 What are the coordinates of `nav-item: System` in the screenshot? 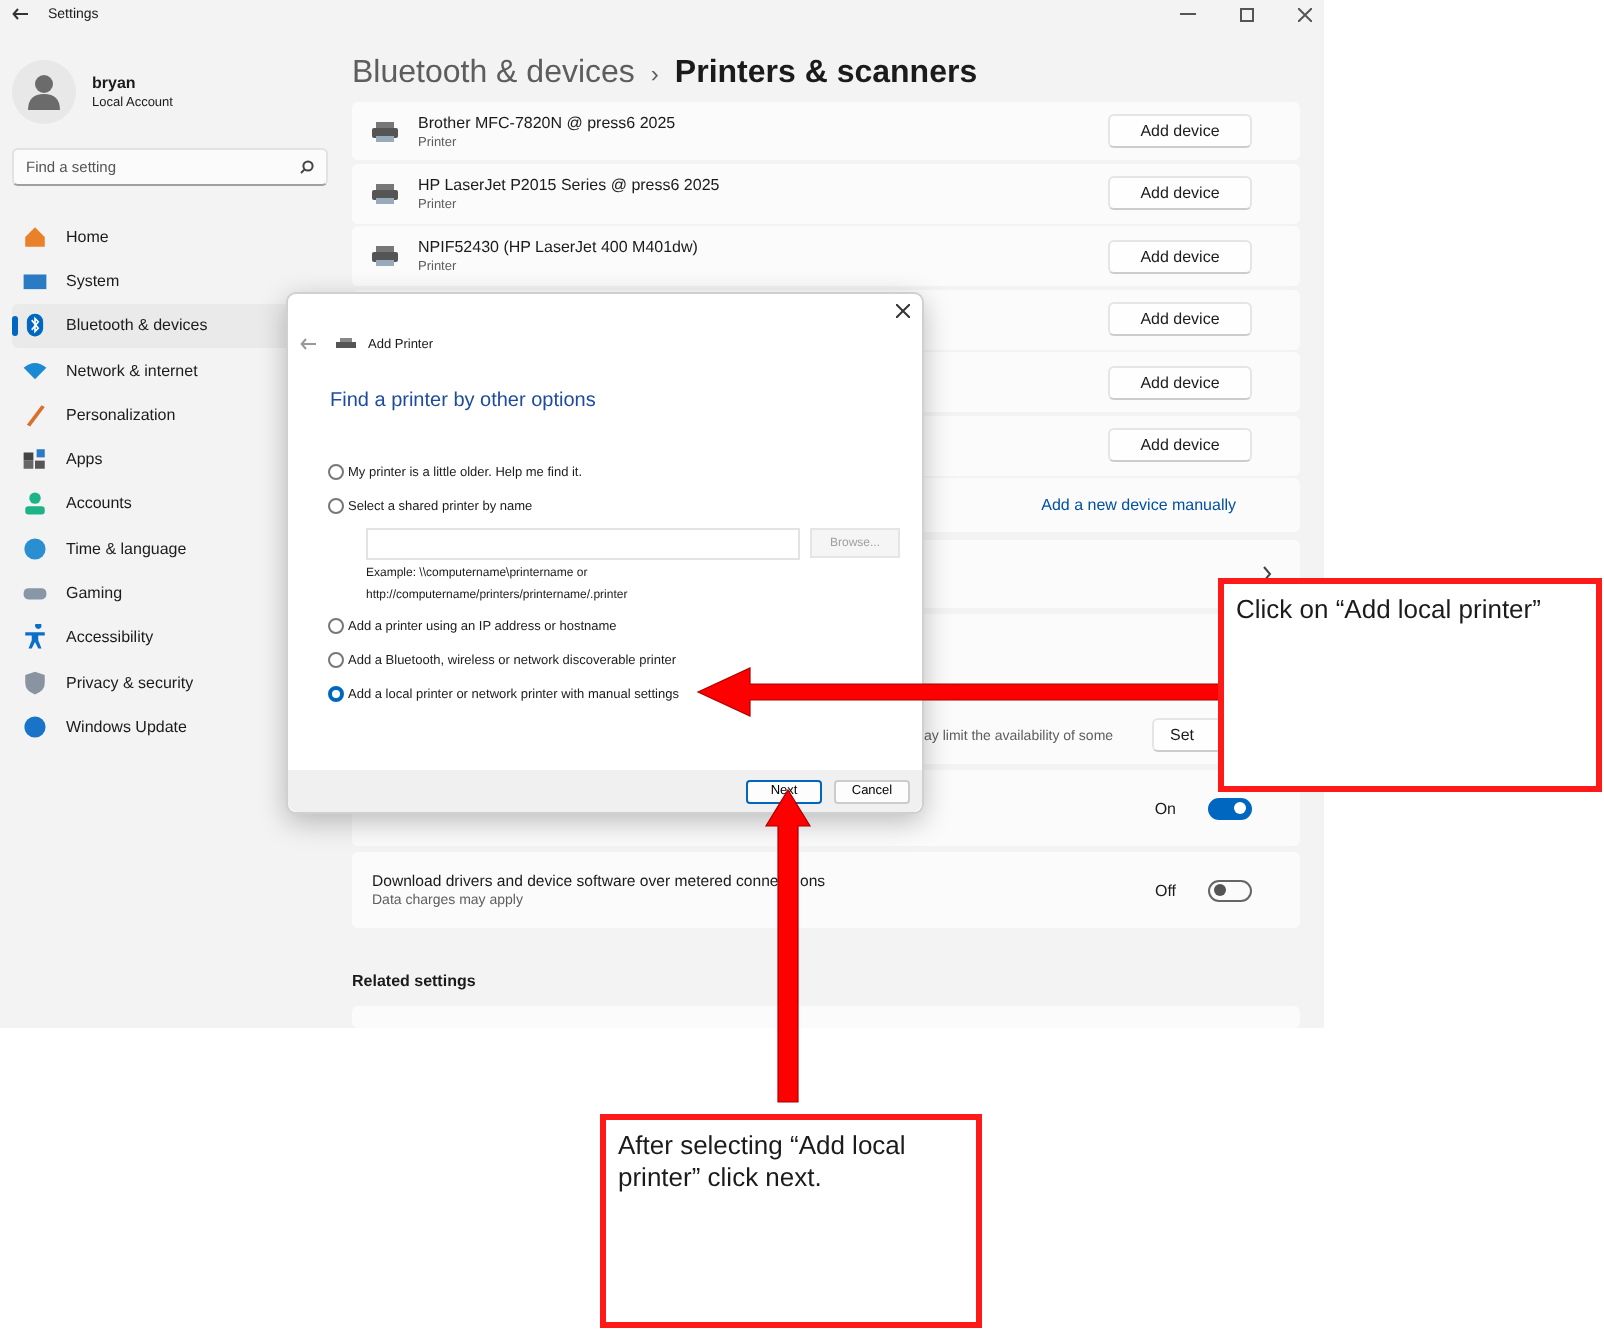 It's located at (170, 281).